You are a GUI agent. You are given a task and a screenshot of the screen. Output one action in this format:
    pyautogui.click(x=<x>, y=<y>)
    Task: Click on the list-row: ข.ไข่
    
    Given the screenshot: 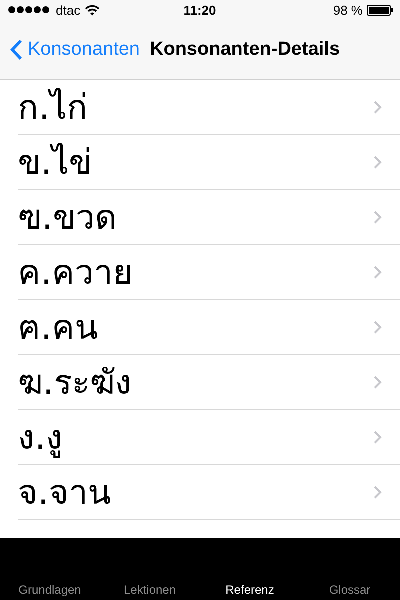 What is the action you would take?
    pyautogui.click(x=209, y=162)
    